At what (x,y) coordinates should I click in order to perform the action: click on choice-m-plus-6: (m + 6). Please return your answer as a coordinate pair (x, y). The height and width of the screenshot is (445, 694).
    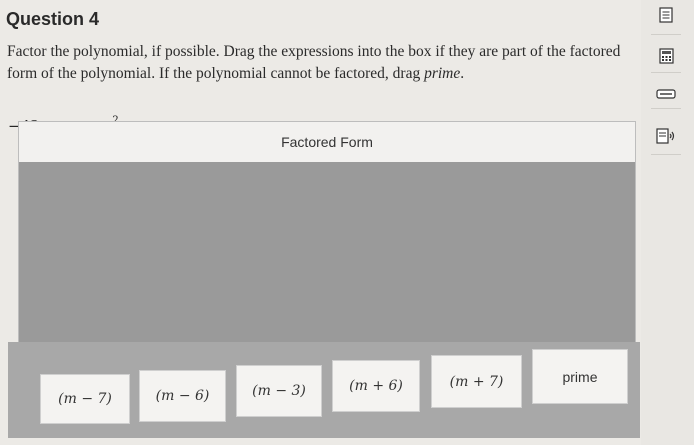
    Looking at the image, I should click on (376, 386).